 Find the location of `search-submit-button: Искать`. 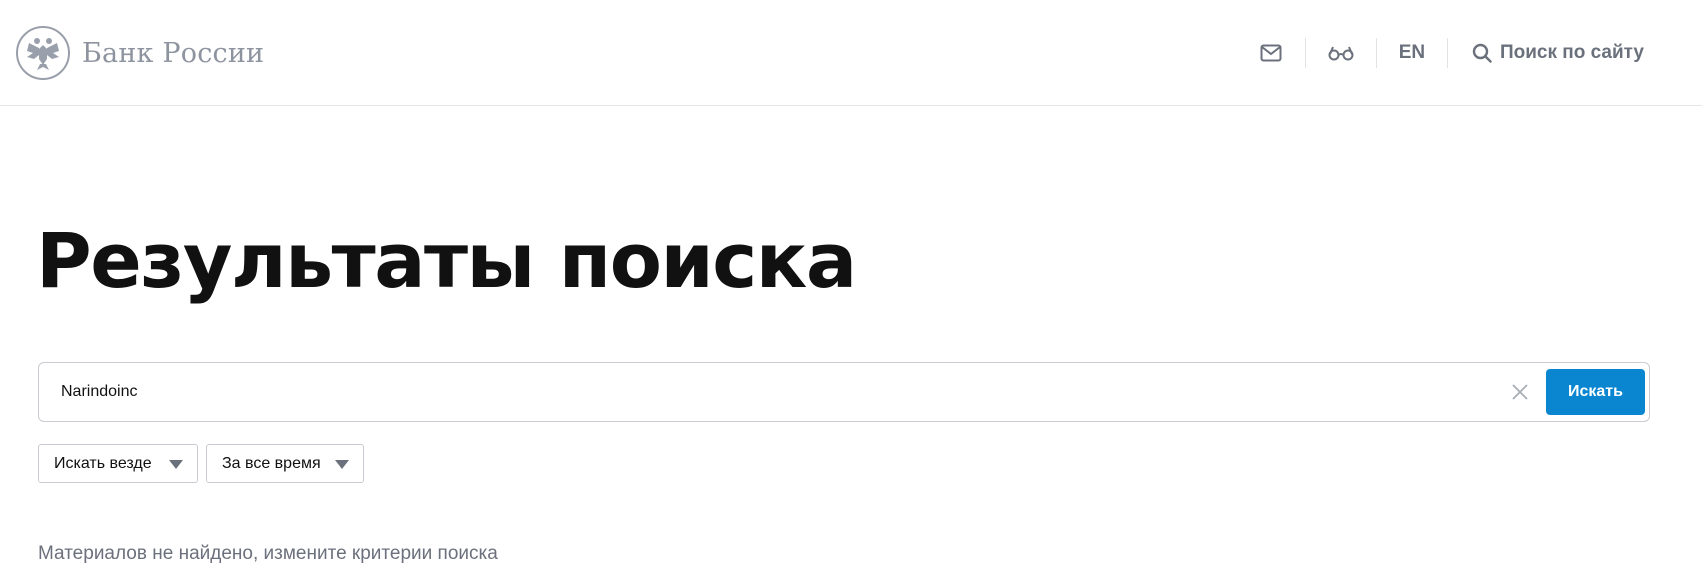

search-submit-button: Искать is located at coordinates (1595, 392).